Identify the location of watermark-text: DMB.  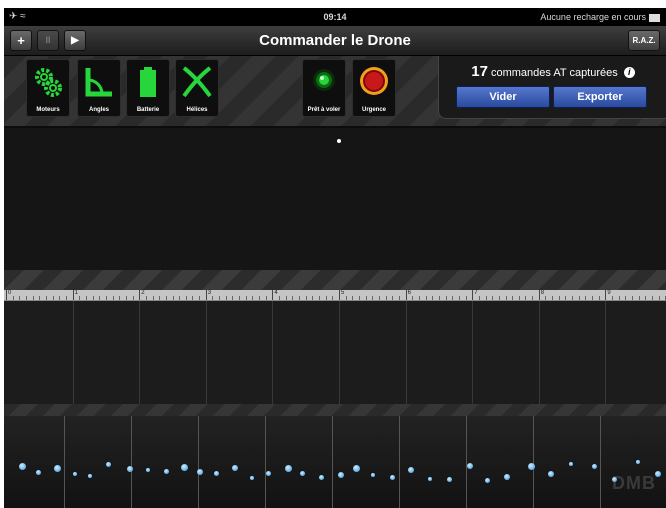
(634, 483).